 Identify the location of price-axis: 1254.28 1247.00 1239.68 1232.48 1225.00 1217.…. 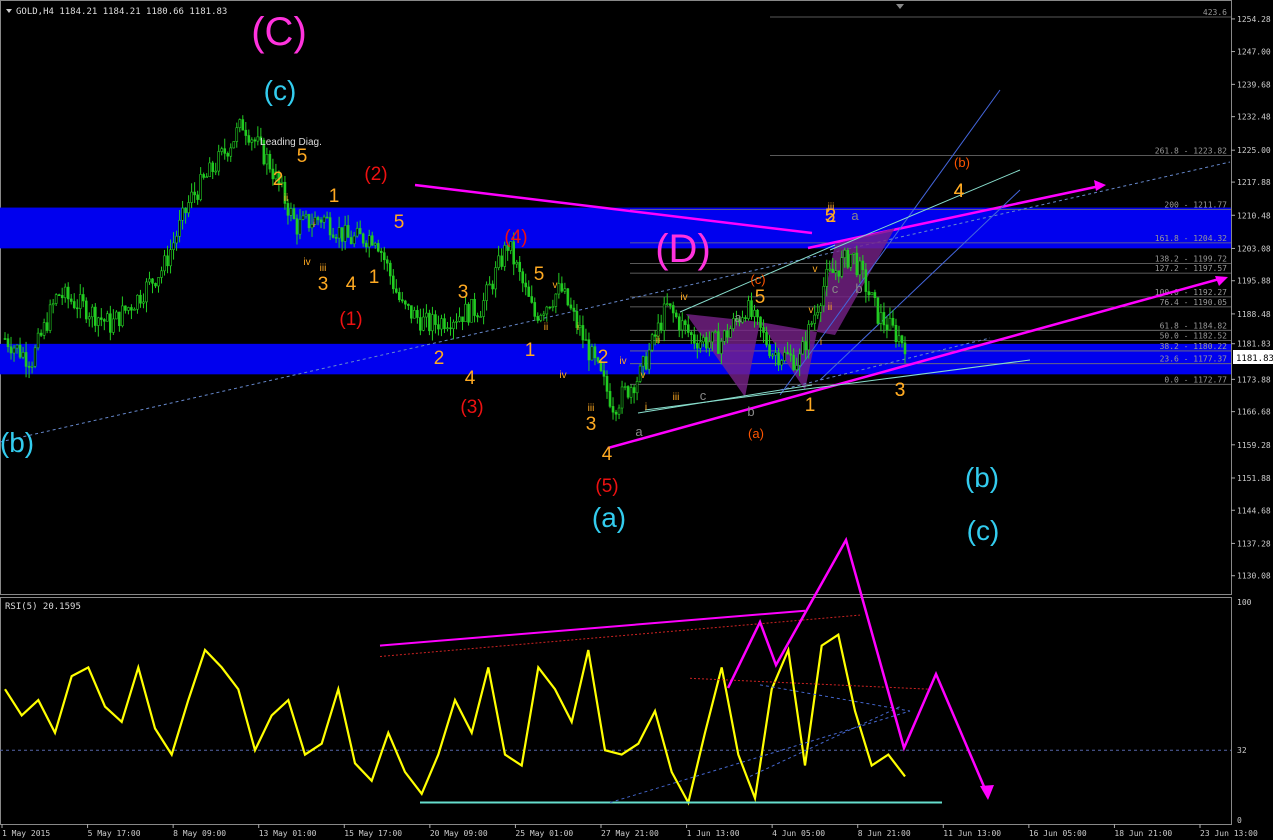
(1251, 420).